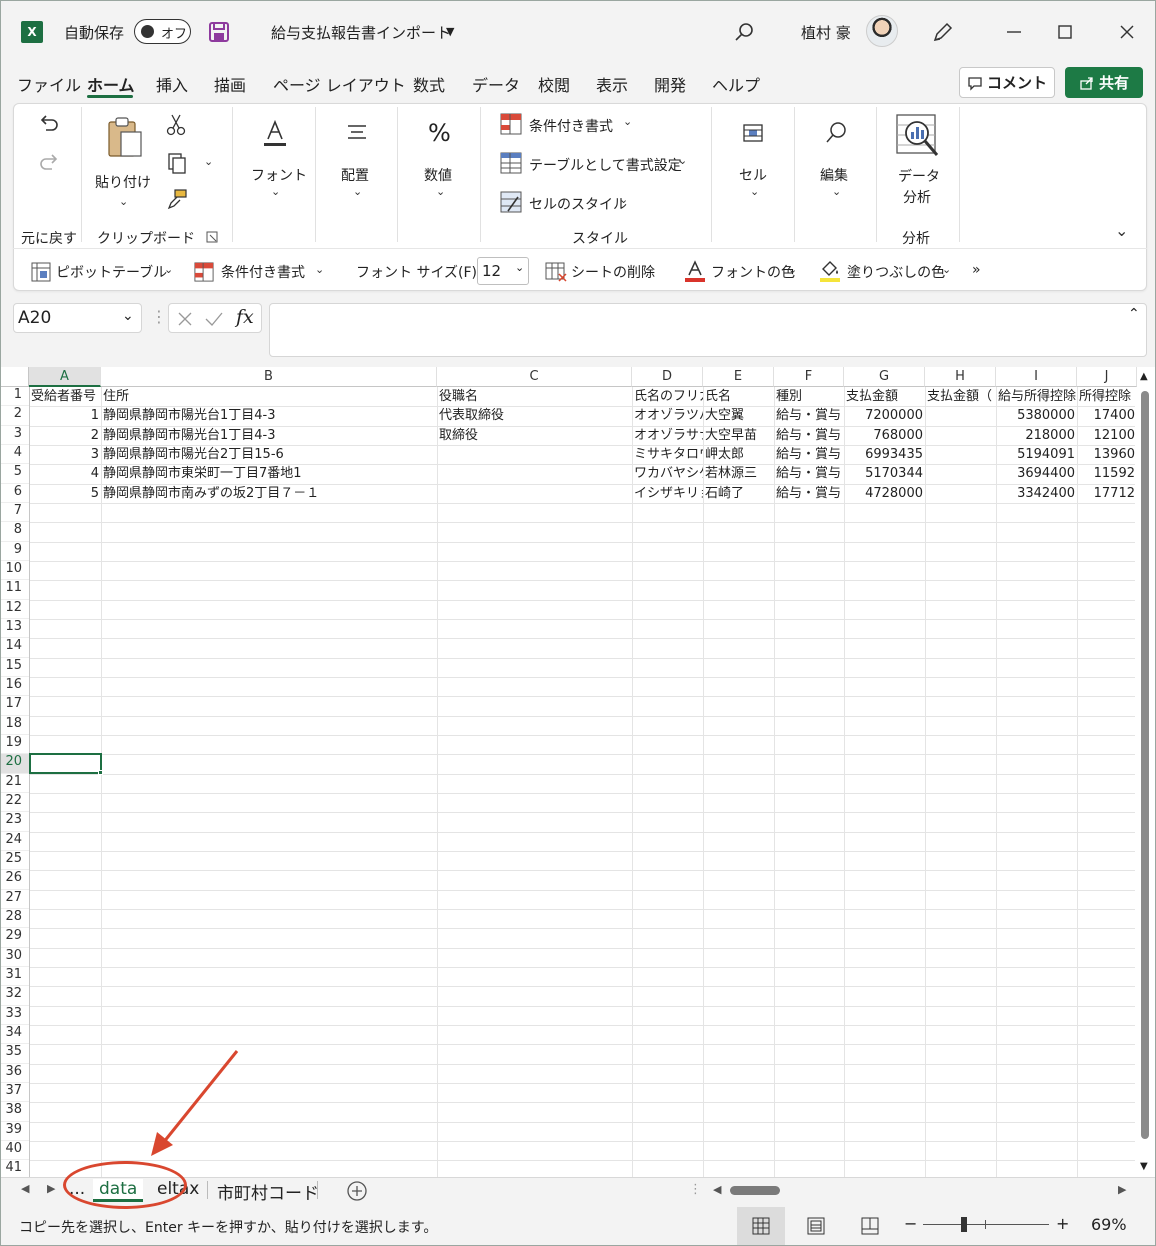 The image size is (1156, 1246). What do you see at coordinates (884, 435) in the screenshot?
I see `table-cell: 768000` at bounding box center [884, 435].